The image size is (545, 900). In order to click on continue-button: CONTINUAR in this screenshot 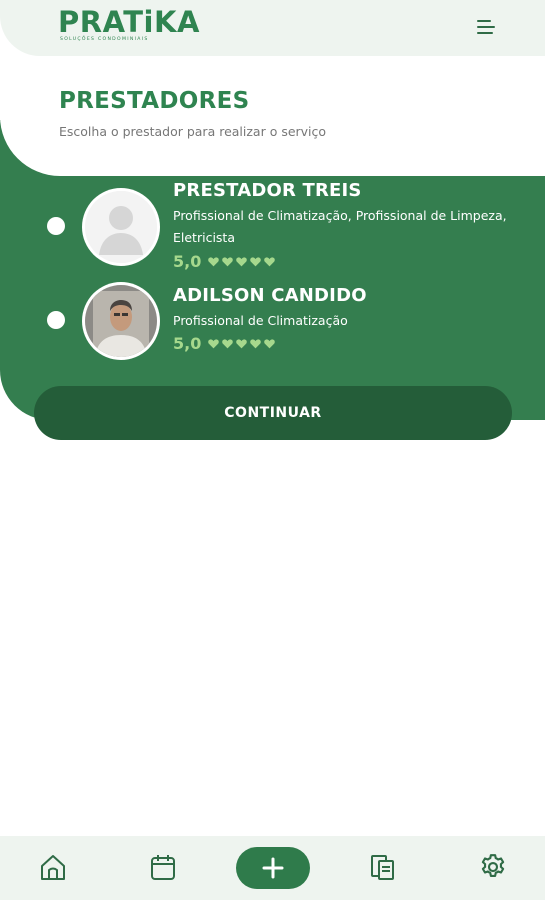, I will do `click(273, 413)`.